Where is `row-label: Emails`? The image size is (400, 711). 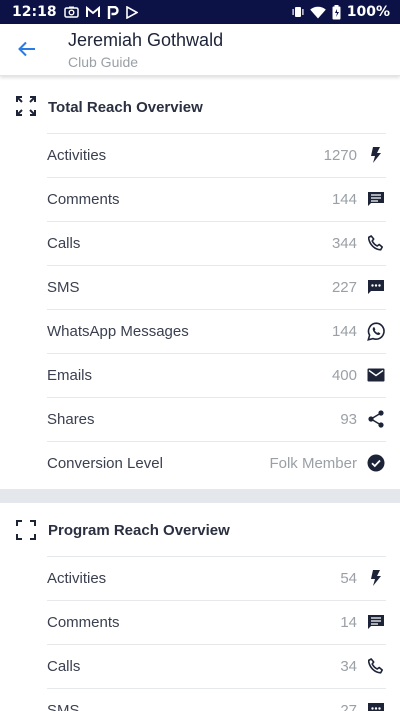 row-label: Emails is located at coordinates (70, 375).